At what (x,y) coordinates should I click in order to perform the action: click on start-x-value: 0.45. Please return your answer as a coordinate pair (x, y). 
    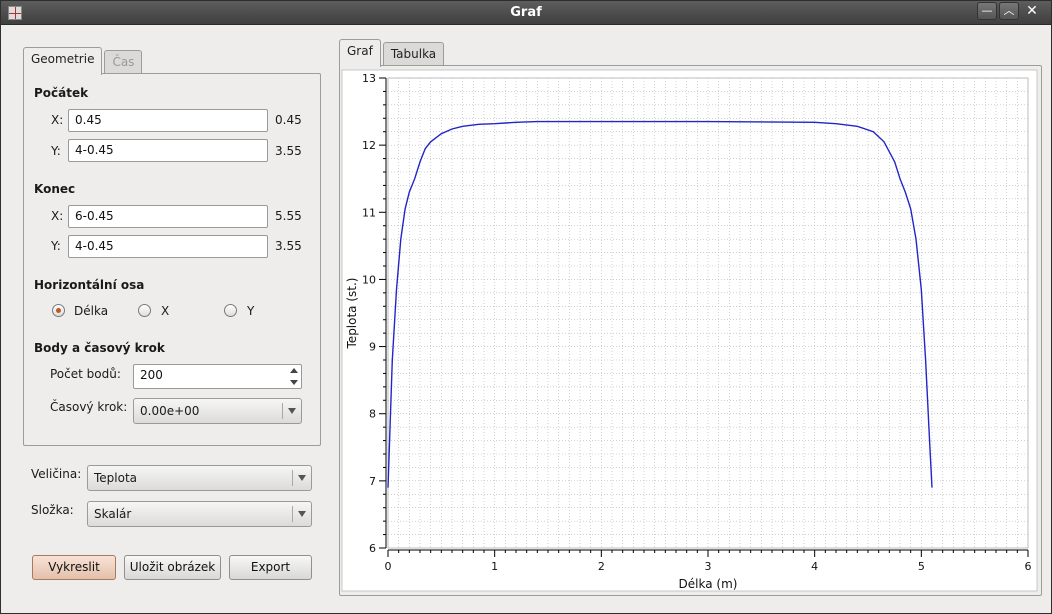
    Looking at the image, I should click on (288, 120).